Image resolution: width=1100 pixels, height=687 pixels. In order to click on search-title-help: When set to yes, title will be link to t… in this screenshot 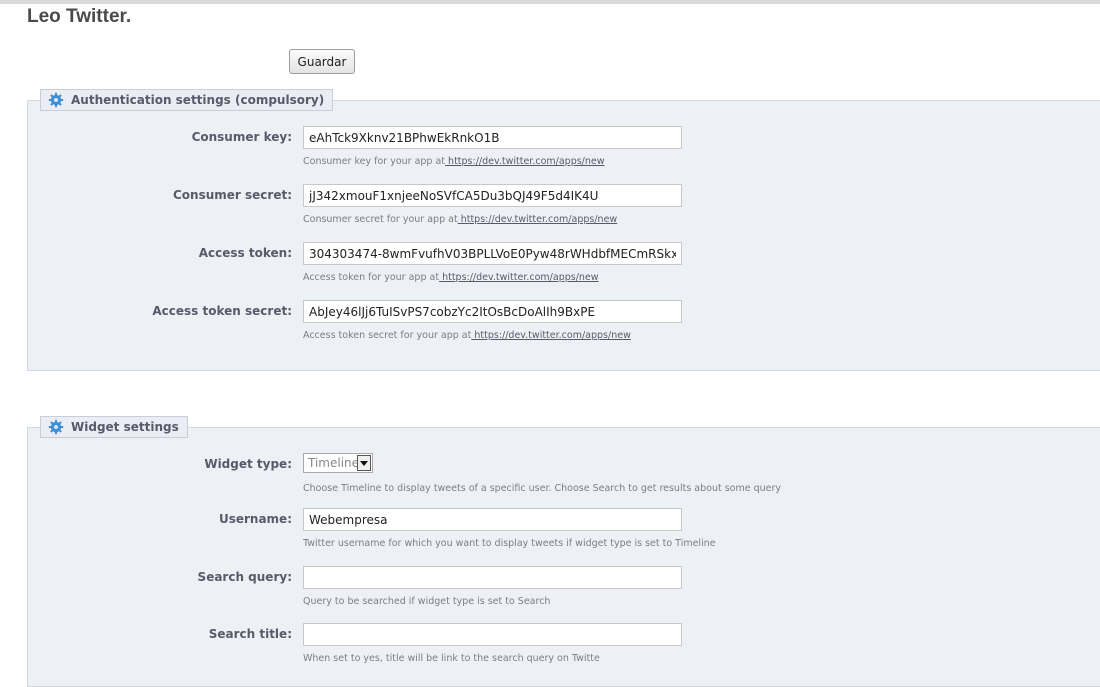, I will do `click(451, 658)`.